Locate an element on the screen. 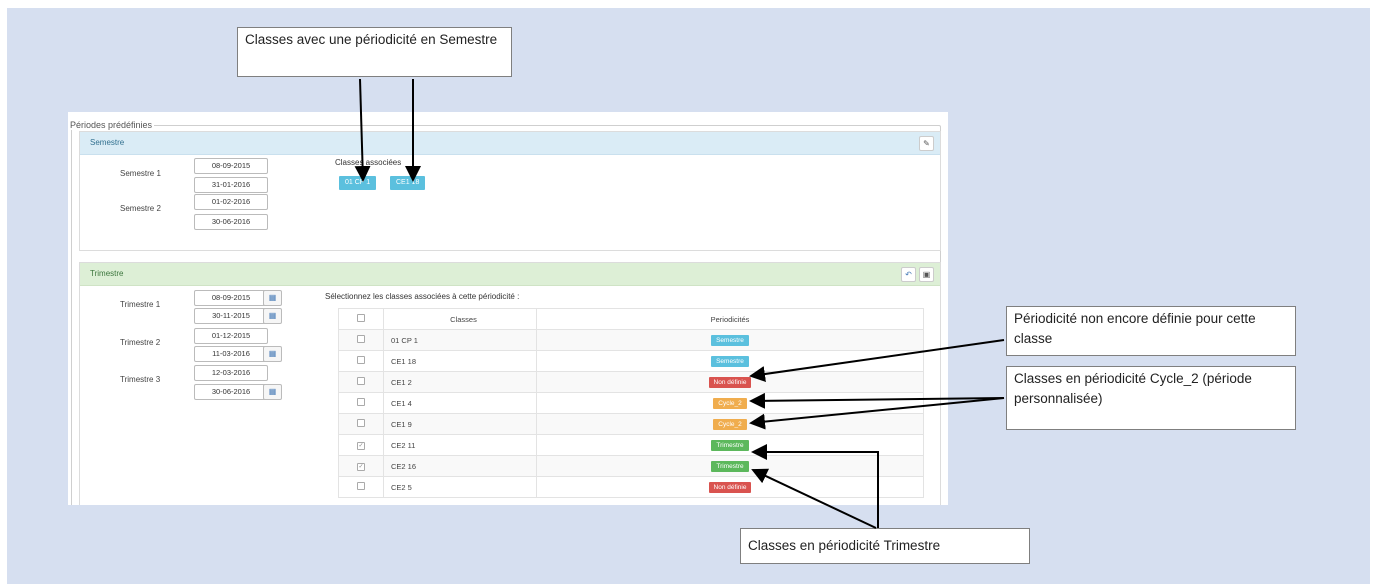 The image size is (1375, 585). class-name-cell: CE2 11 is located at coordinates (460, 445).